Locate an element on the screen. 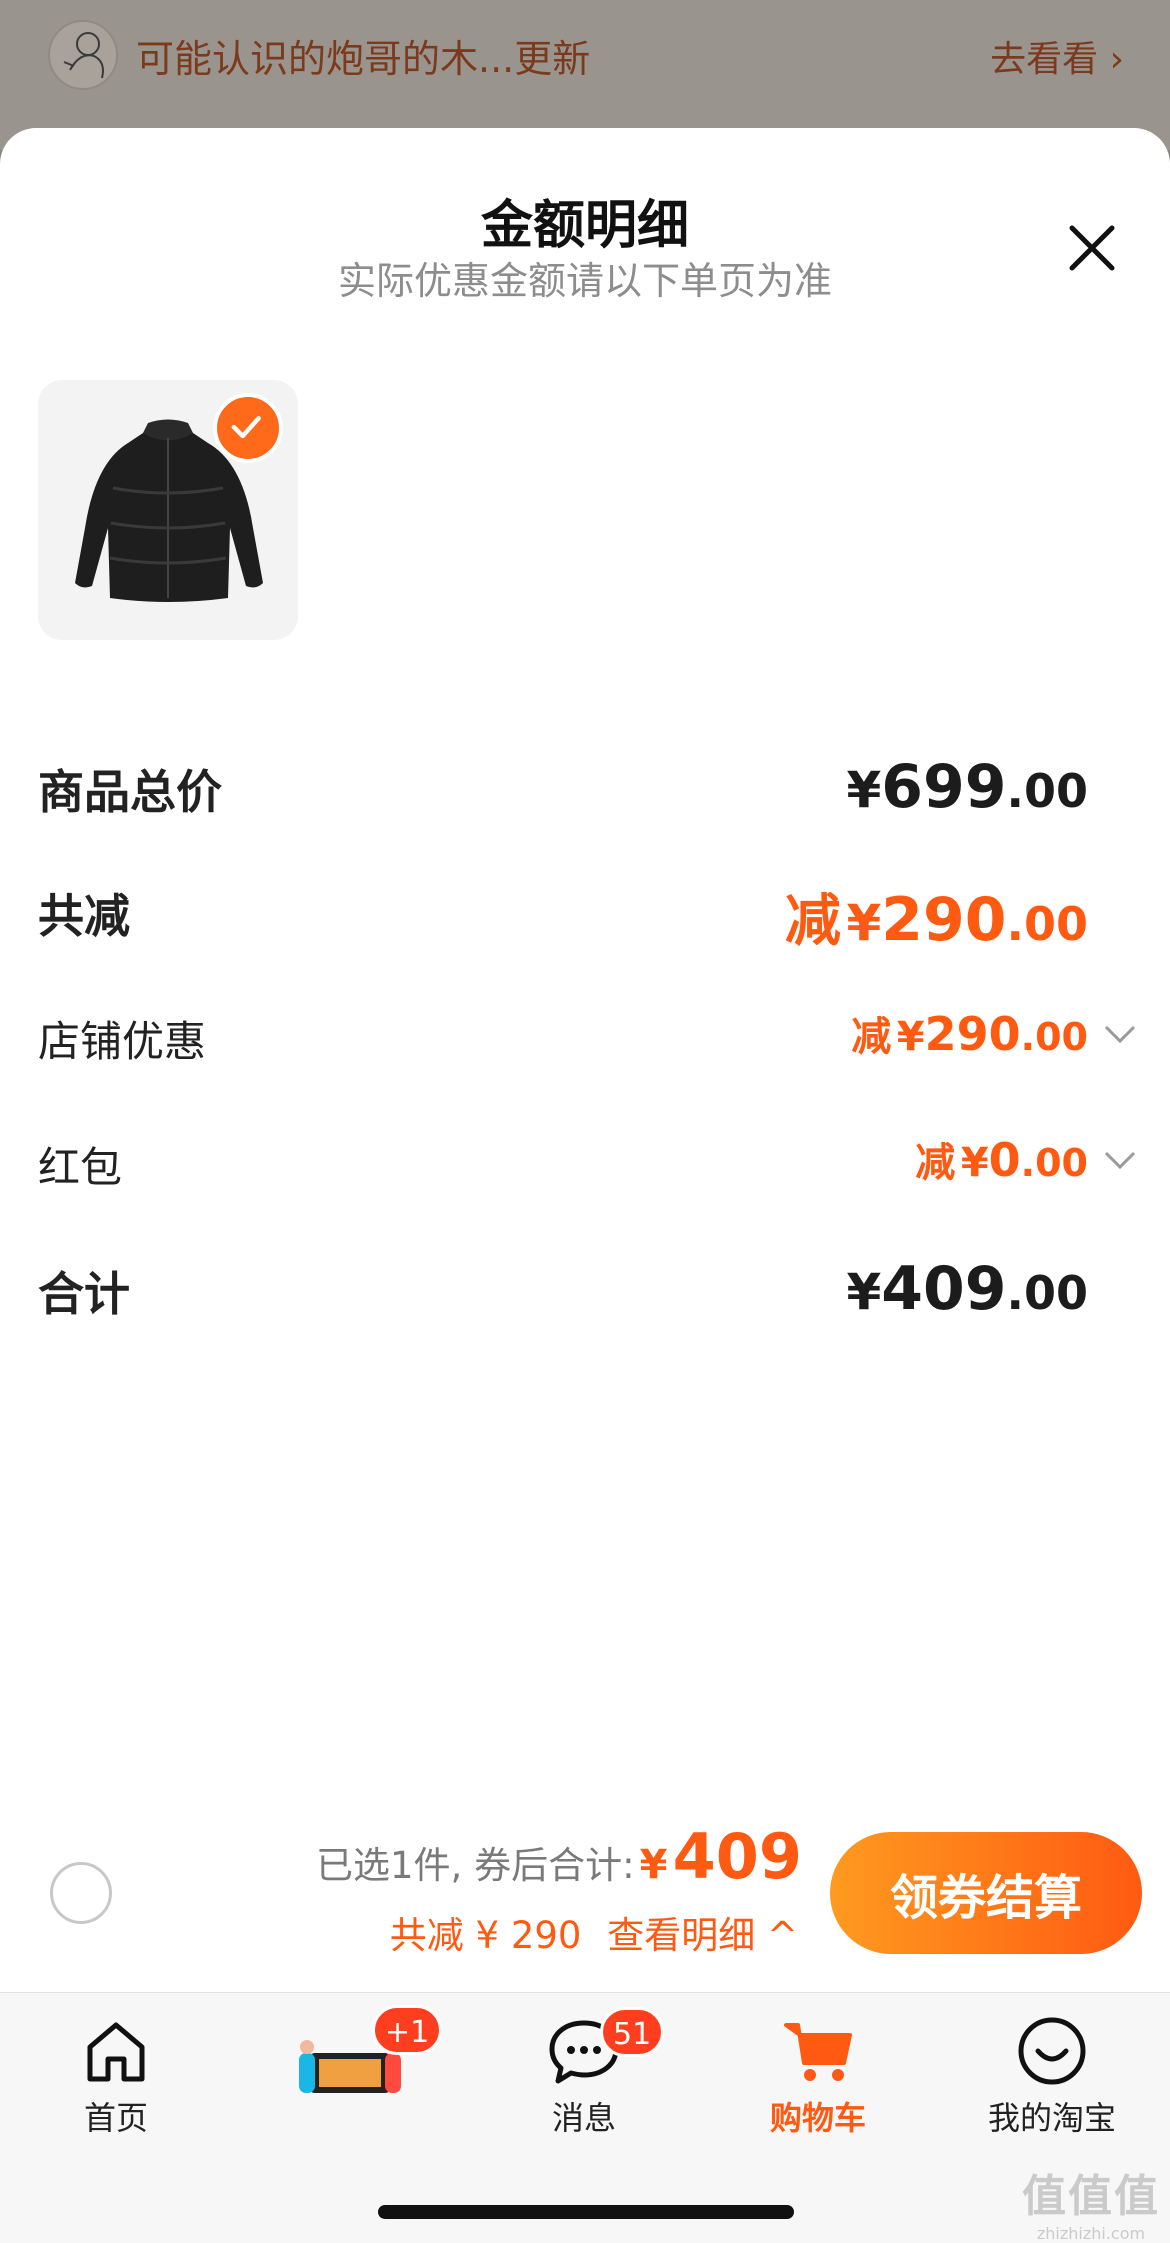 The image size is (1170, 2243). tab-home-label: 首页 is located at coordinates (115, 2118).